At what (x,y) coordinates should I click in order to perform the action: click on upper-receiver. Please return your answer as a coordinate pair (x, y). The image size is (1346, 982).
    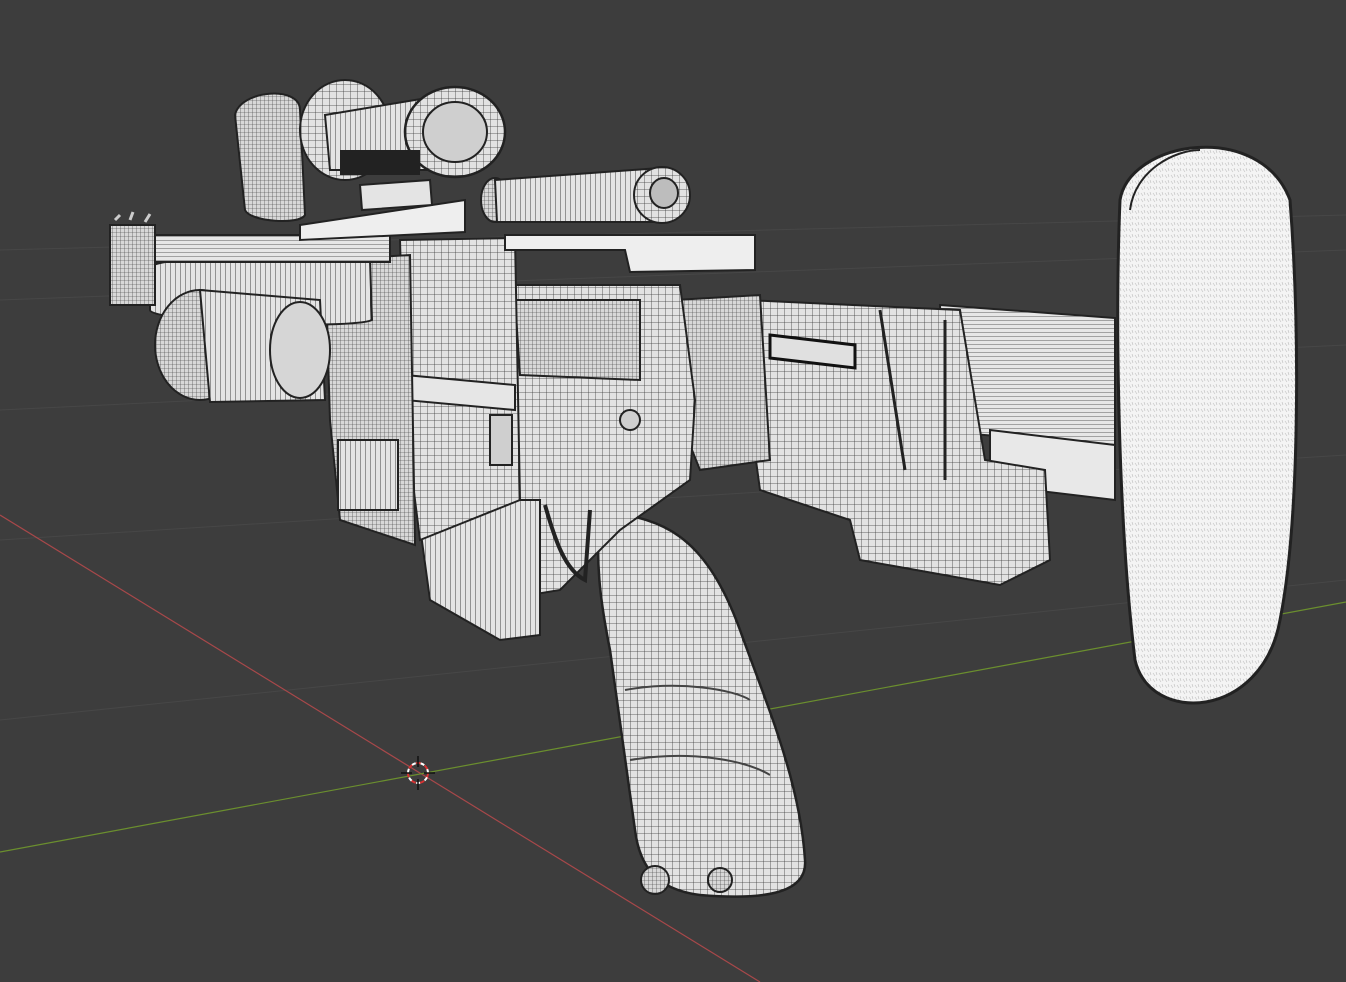
    Looking at the image, I should click on (460, 389).